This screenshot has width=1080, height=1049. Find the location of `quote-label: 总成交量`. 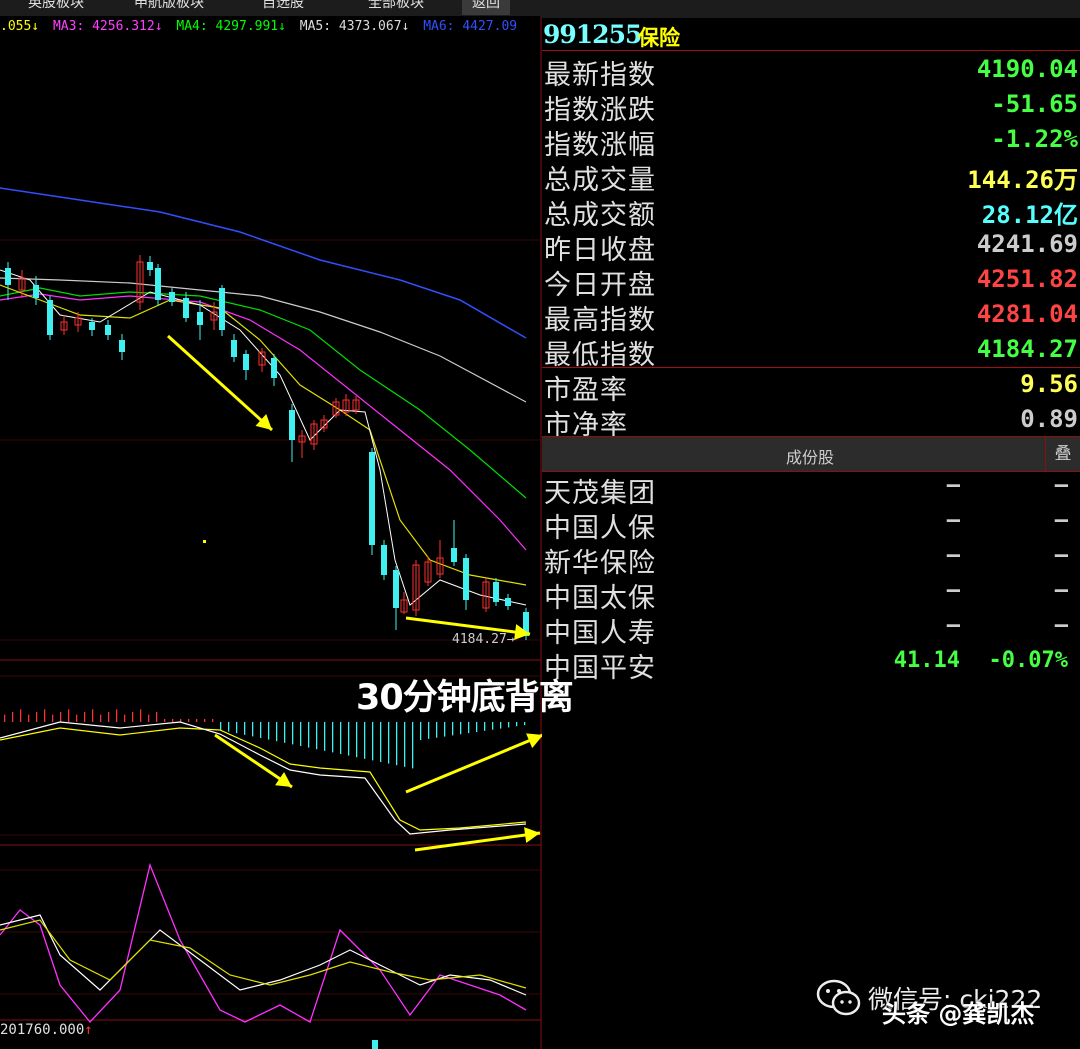

quote-label: 总成交量 is located at coordinates (600, 180).